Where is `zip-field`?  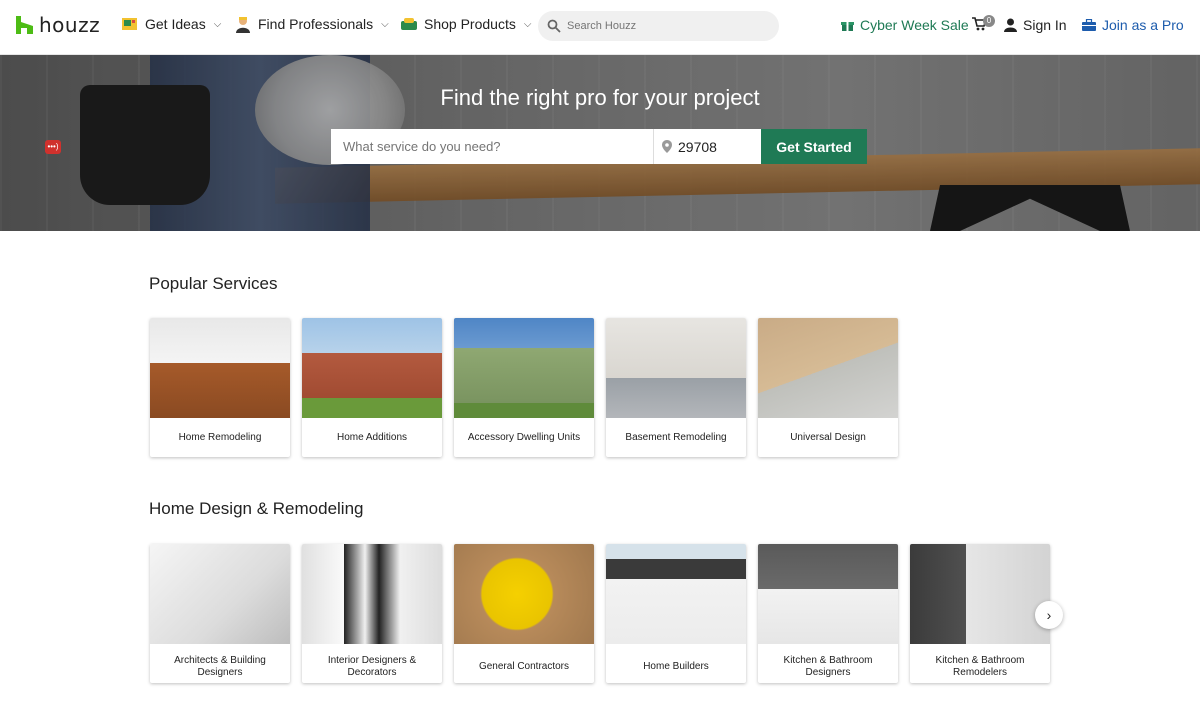 zip-field is located at coordinates (707, 146).